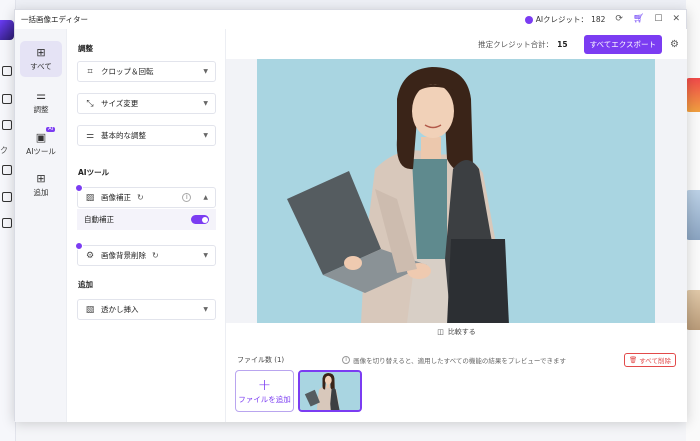 This screenshot has height=441, width=700. What do you see at coordinates (619, 19) in the screenshot?
I see `refresh-icon: ⟳` at bounding box center [619, 19].